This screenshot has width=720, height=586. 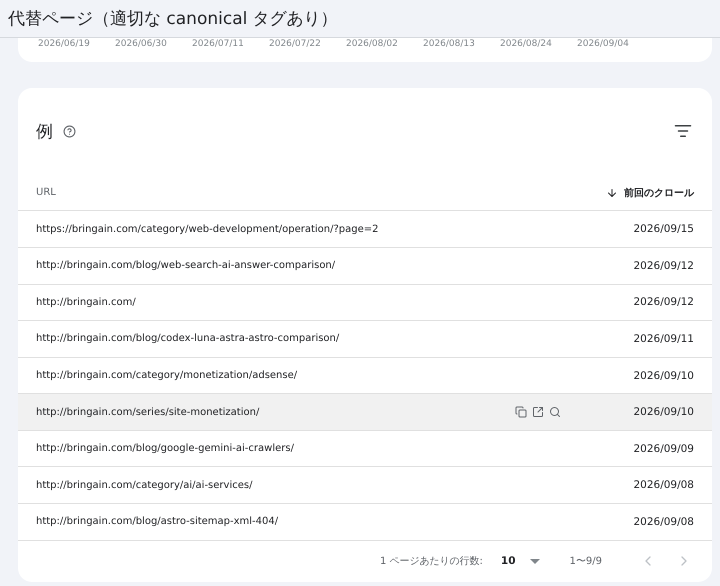 I want to click on url-cell-text: http://bringain.com/, so click(x=86, y=302).